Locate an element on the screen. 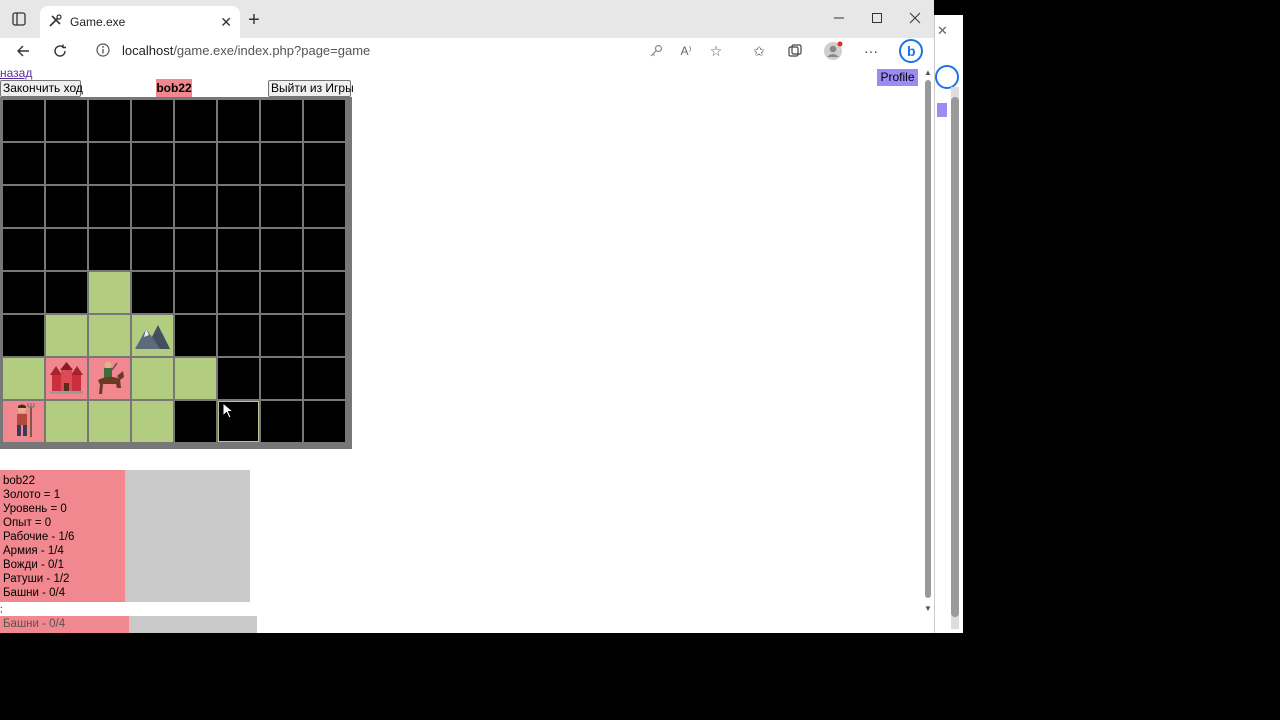 Image resolution: width=1280 pixels, height=720 pixels. more-icon: ··· is located at coordinates (871, 51).